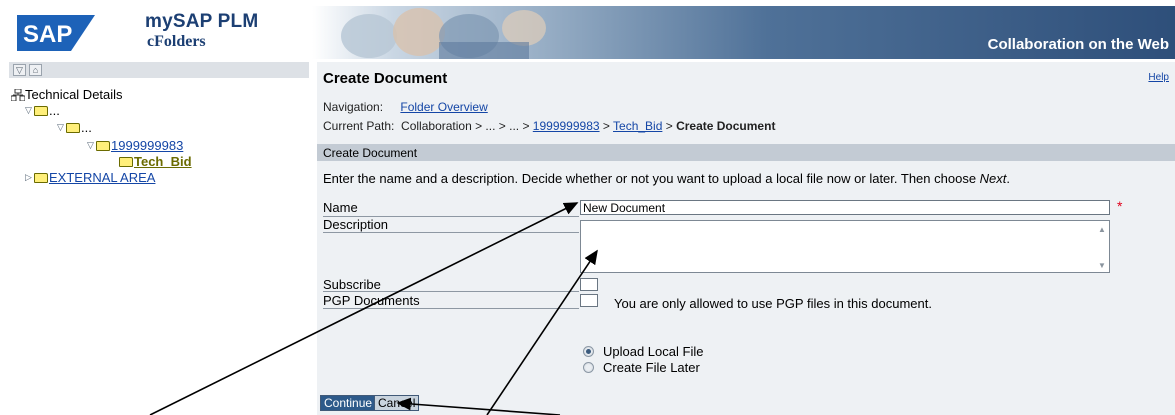 Image resolution: width=1175 pixels, height=415 pixels. Describe the element at coordinates (353, 107) in the screenshot. I see `navigation-label: Navigation:` at that location.